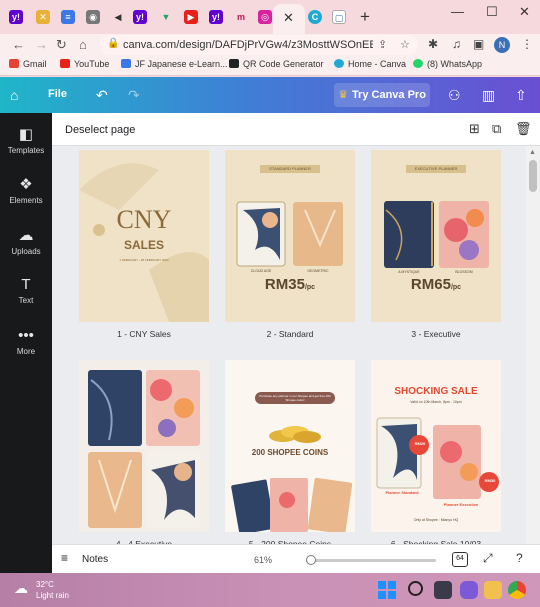 This screenshot has height=607, width=540. Describe the element at coordinates (533, 176) in the screenshot. I see `scrollbar-thumb` at that location.